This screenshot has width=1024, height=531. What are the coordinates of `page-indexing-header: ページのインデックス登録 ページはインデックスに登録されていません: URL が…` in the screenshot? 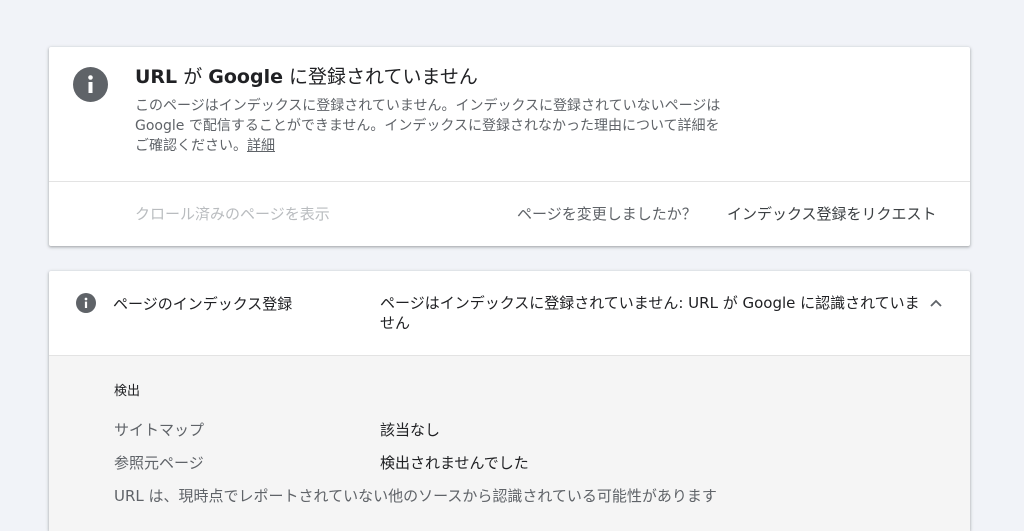 It's located at (509, 313).